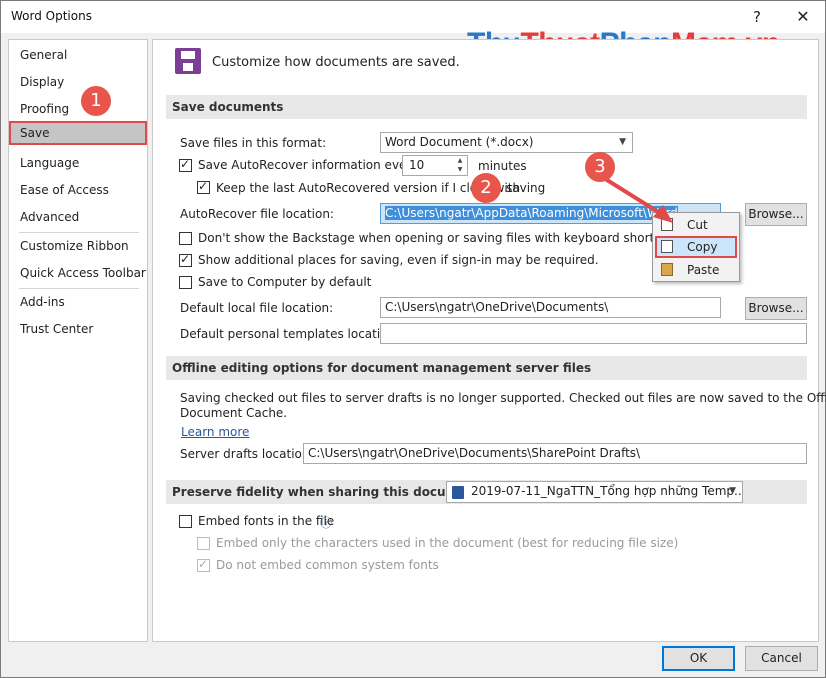  I want to click on no-common-fonts-checkbox, so click(203, 564).